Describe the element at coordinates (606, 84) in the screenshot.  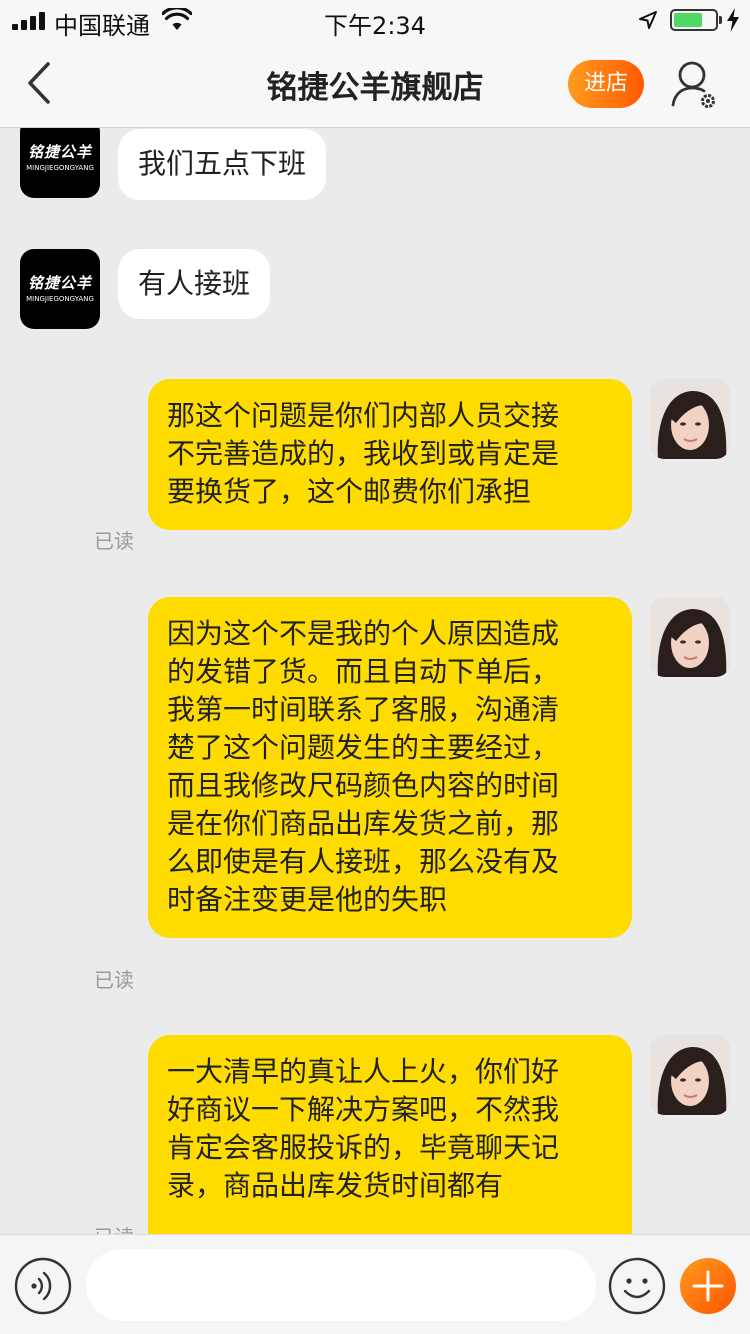
I see `enter-store-button: 进店` at that location.